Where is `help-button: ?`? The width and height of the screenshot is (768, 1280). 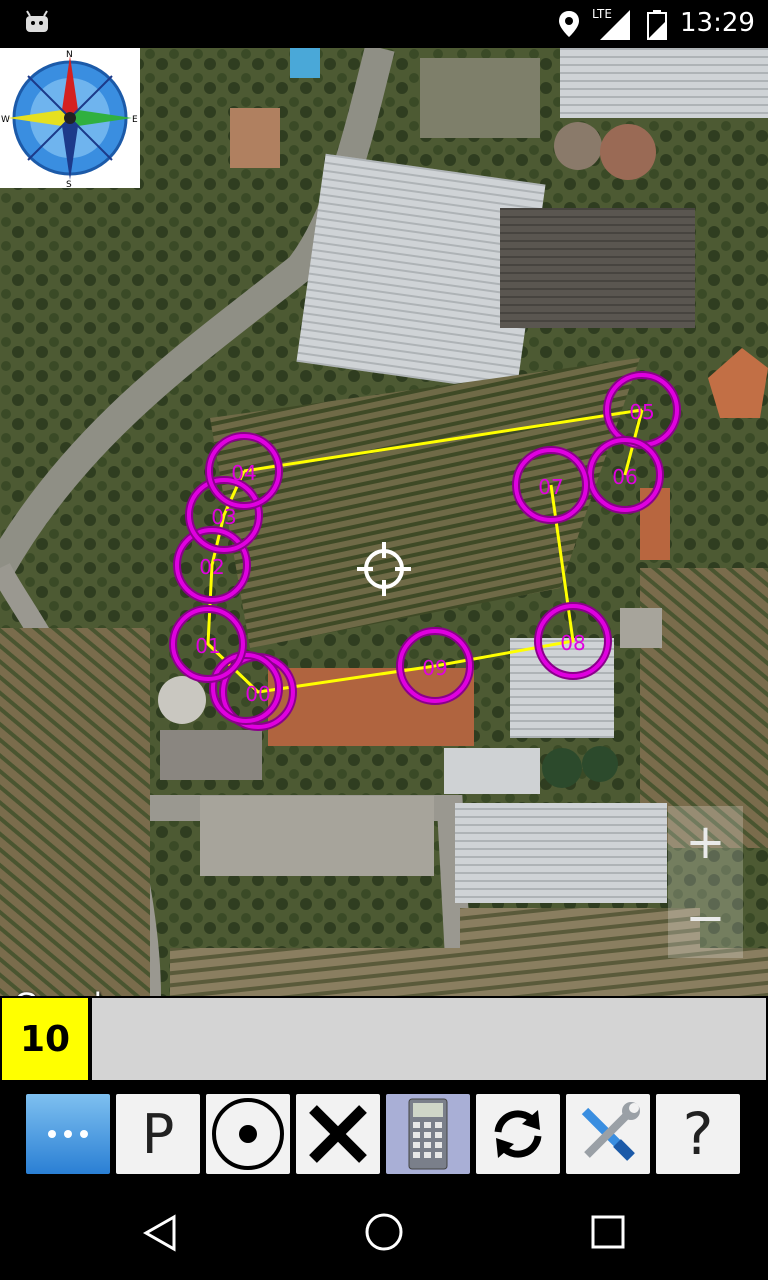
help-button: ? is located at coordinates (698, 1134).